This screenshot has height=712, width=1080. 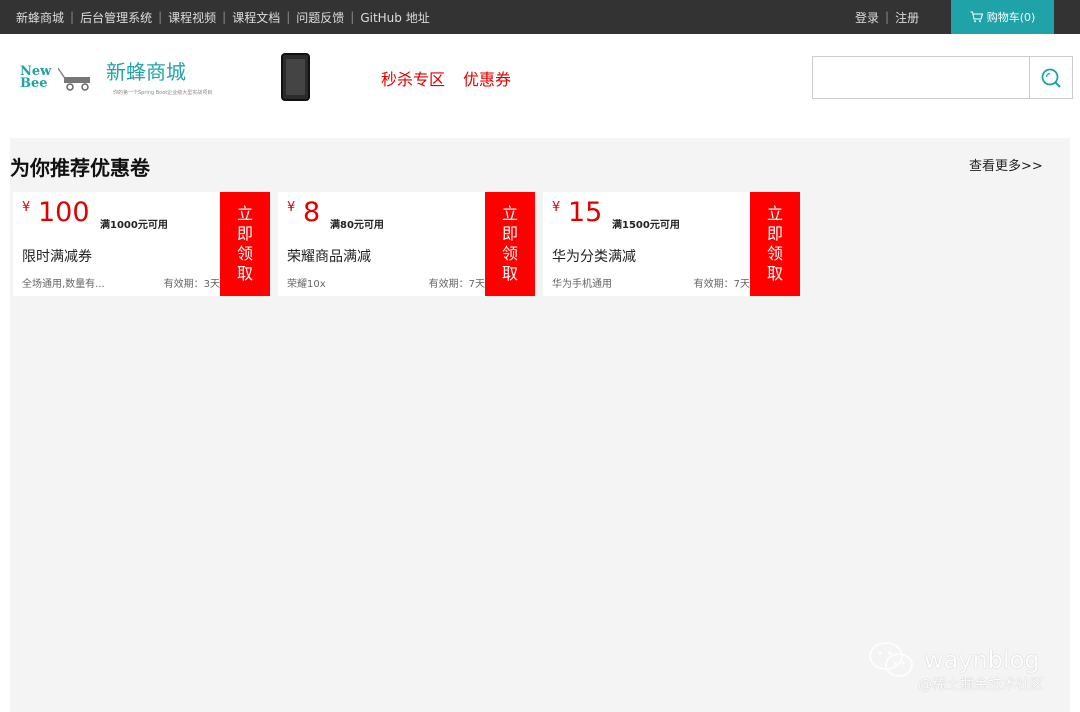 I want to click on logo-cart-icon, so click(x=74, y=79).